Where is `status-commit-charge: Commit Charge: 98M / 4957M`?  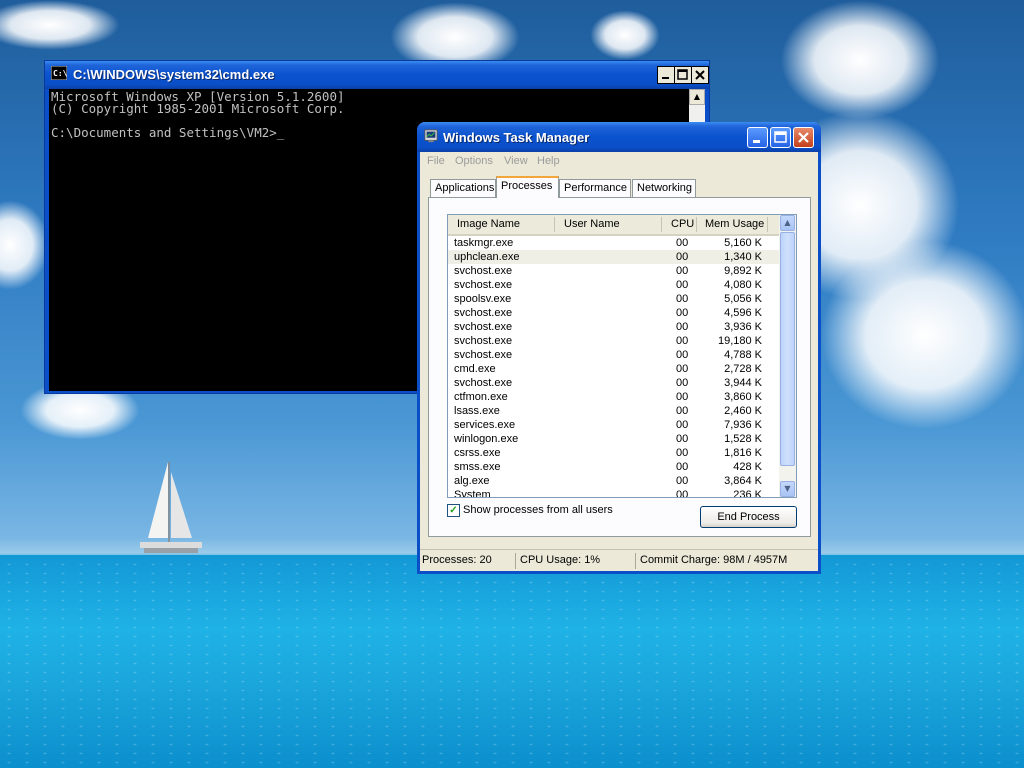
status-commit-charge: Commit Charge: 98M / 4957M is located at coordinates (714, 560).